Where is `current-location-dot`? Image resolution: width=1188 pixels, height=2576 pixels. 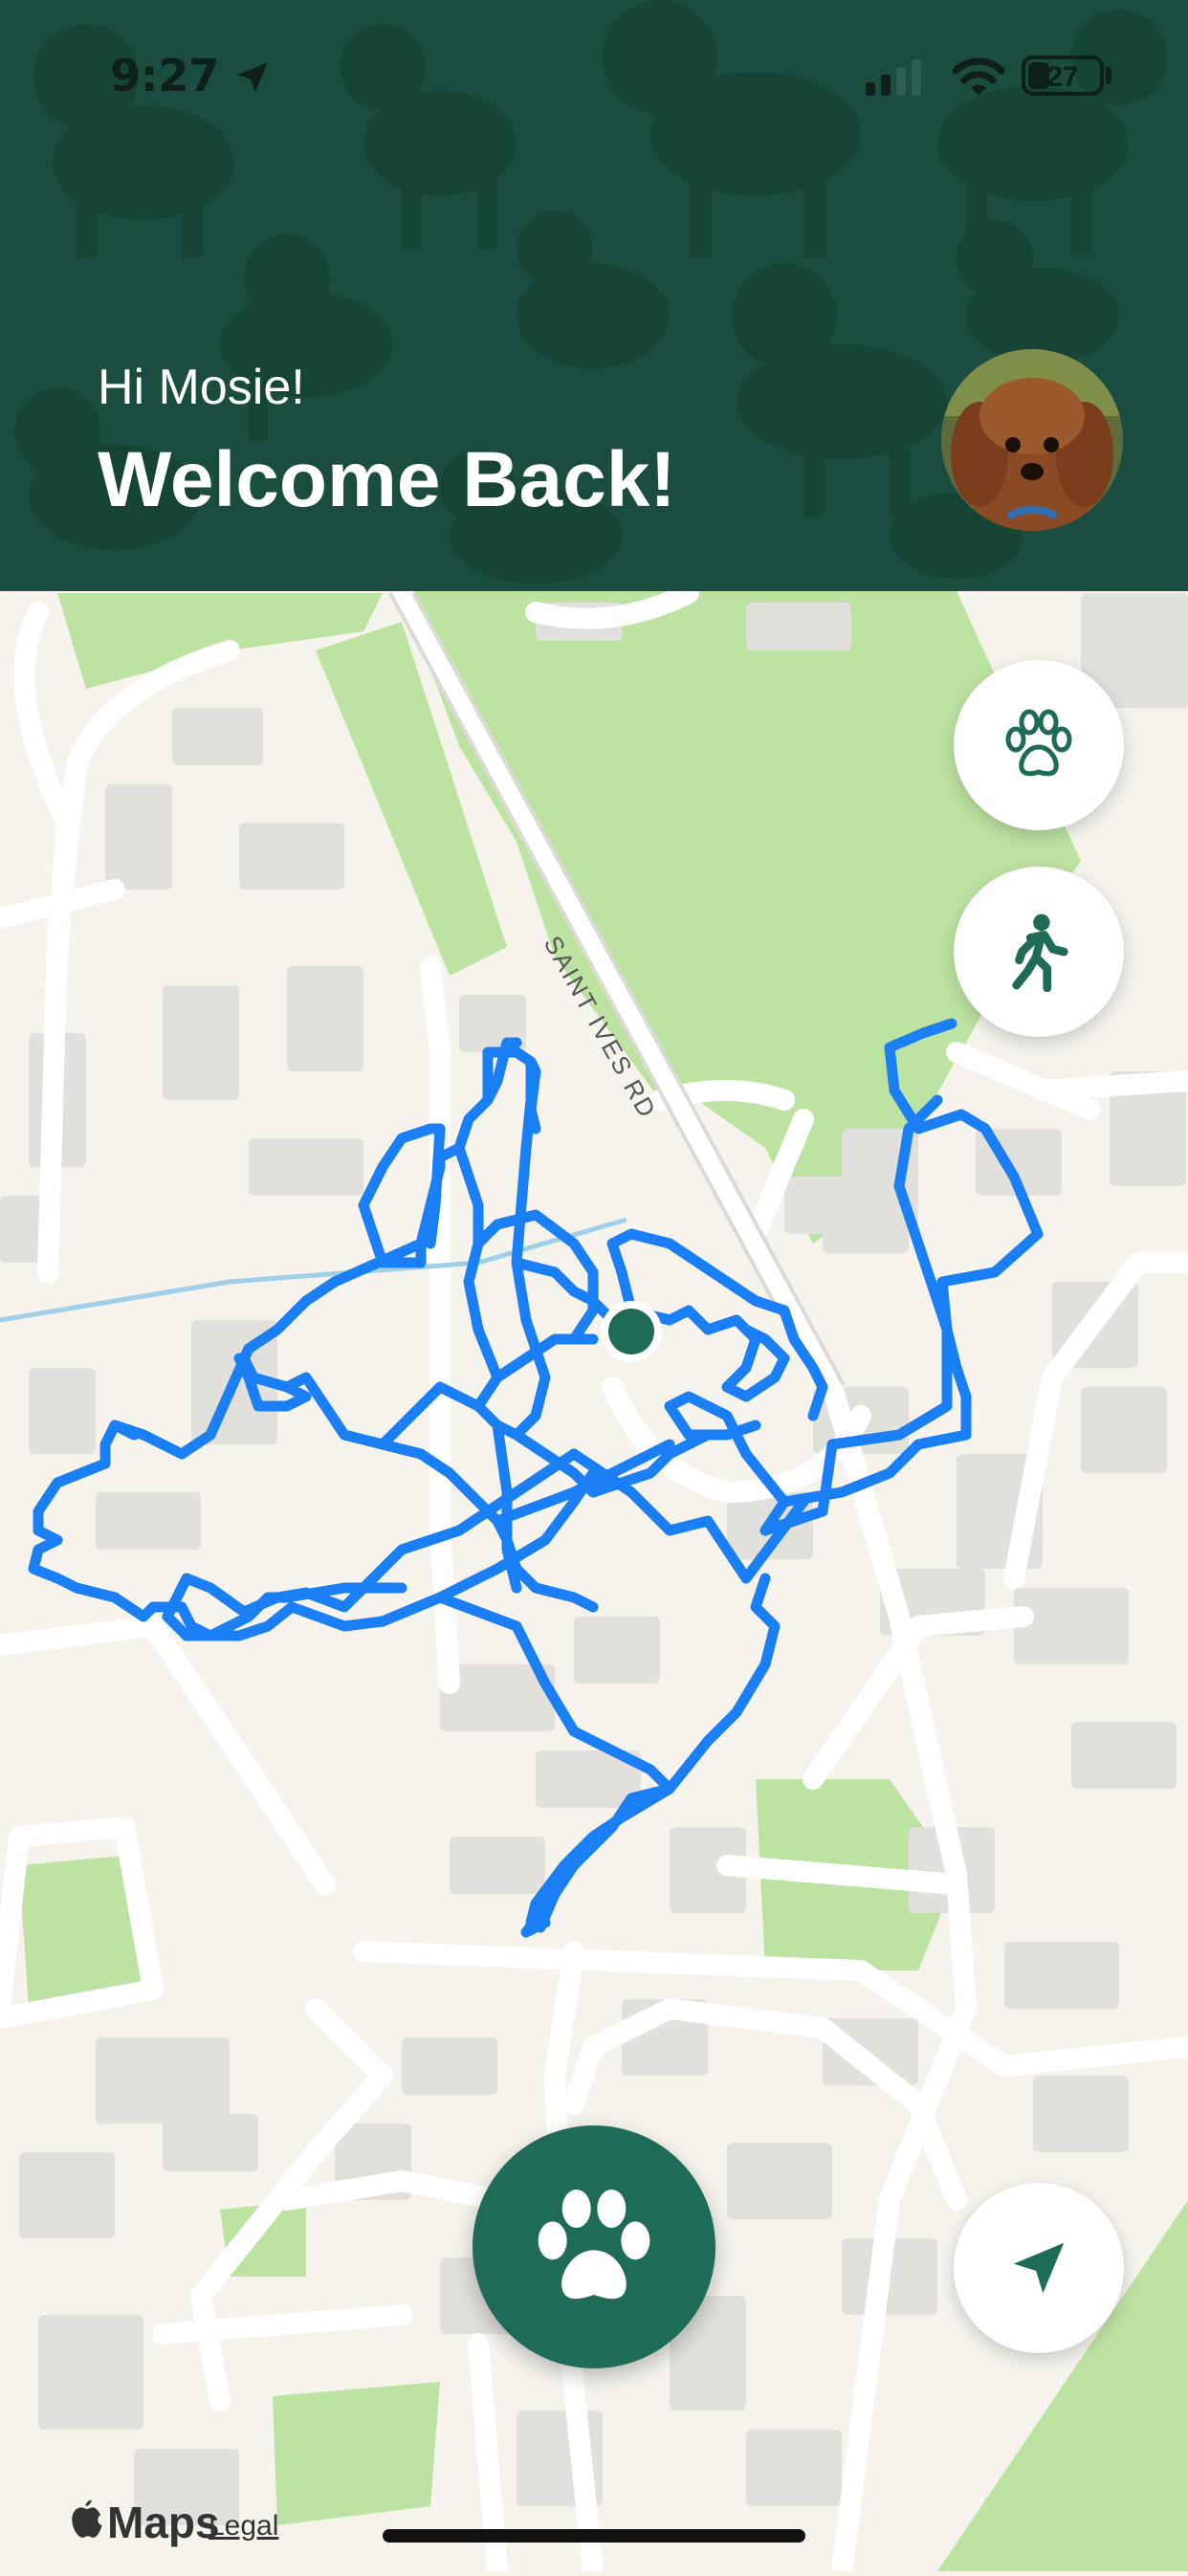 current-location-dot is located at coordinates (631, 1331).